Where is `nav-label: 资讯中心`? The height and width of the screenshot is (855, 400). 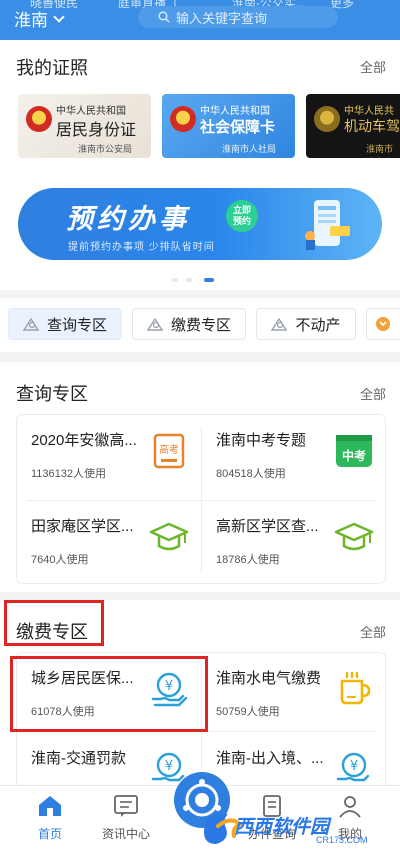 nav-label: 资讯中心 is located at coordinates (125, 834).